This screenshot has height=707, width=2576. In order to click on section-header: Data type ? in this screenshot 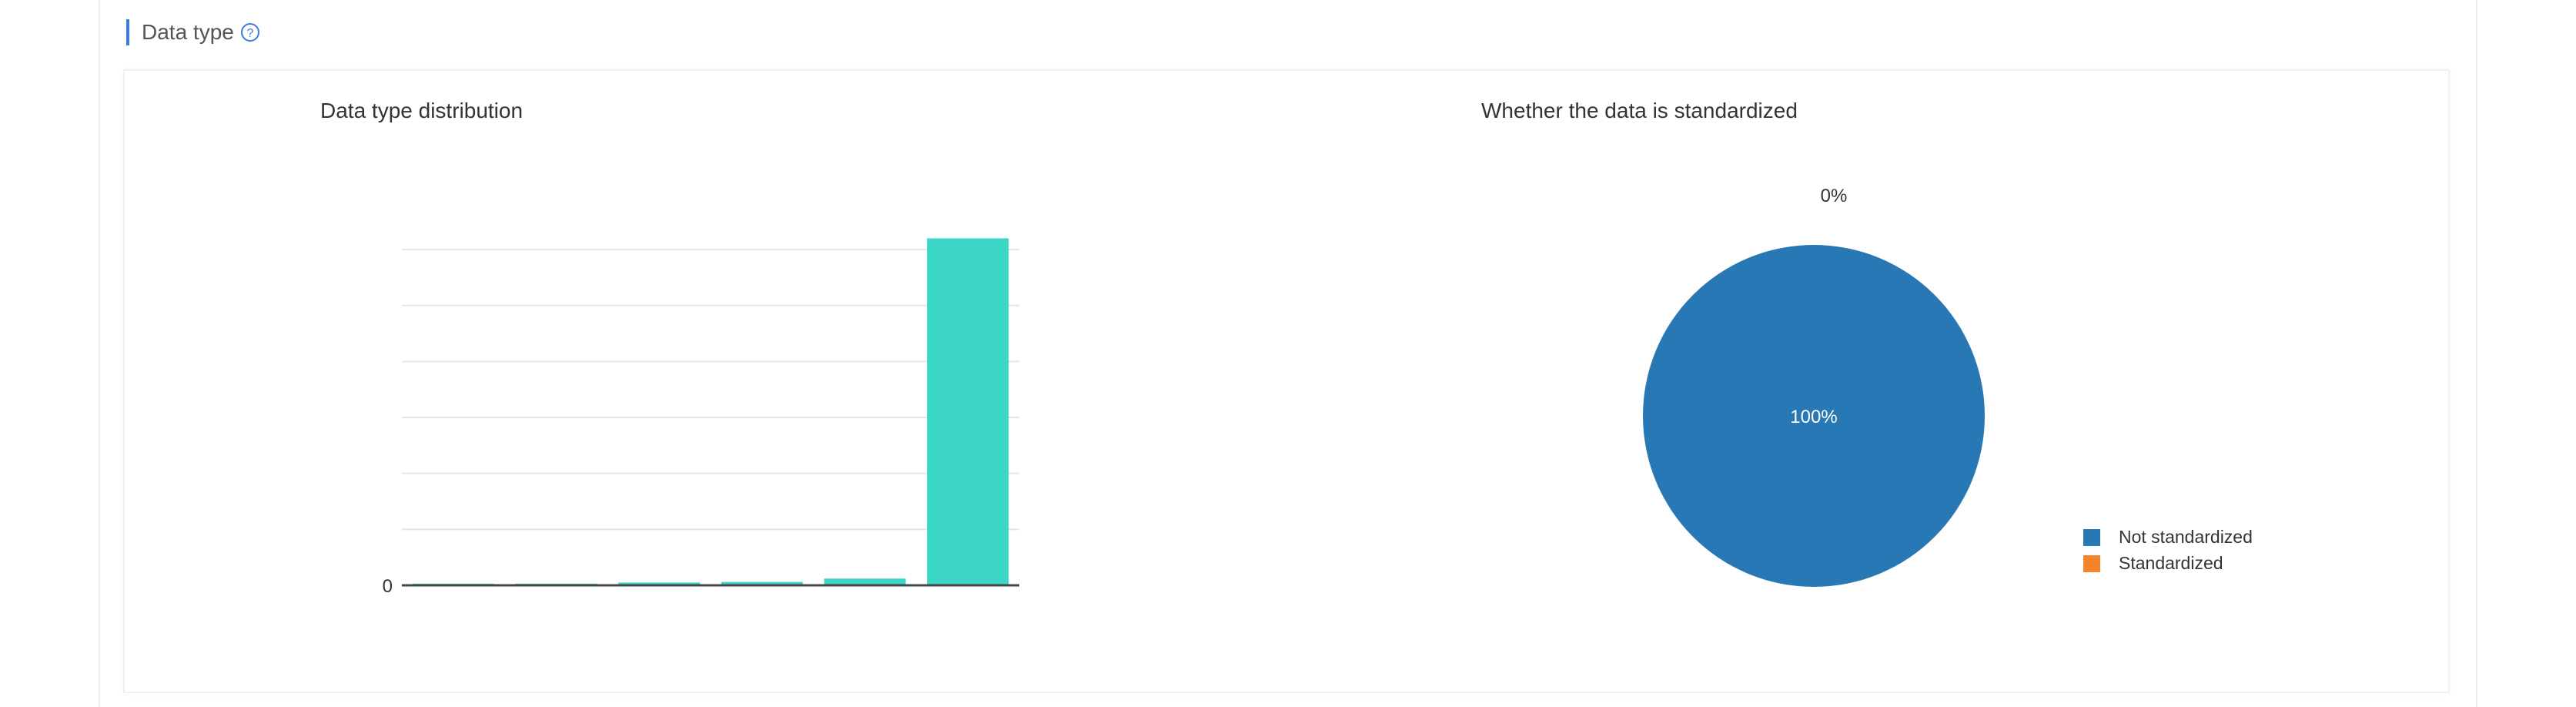, I will do `click(193, 32)`.